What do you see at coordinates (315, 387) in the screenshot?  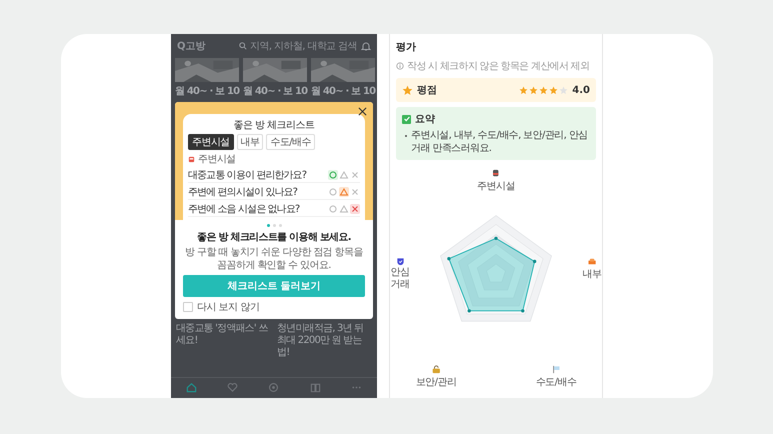 I see `book-icon` at bounding box center [315, 387].